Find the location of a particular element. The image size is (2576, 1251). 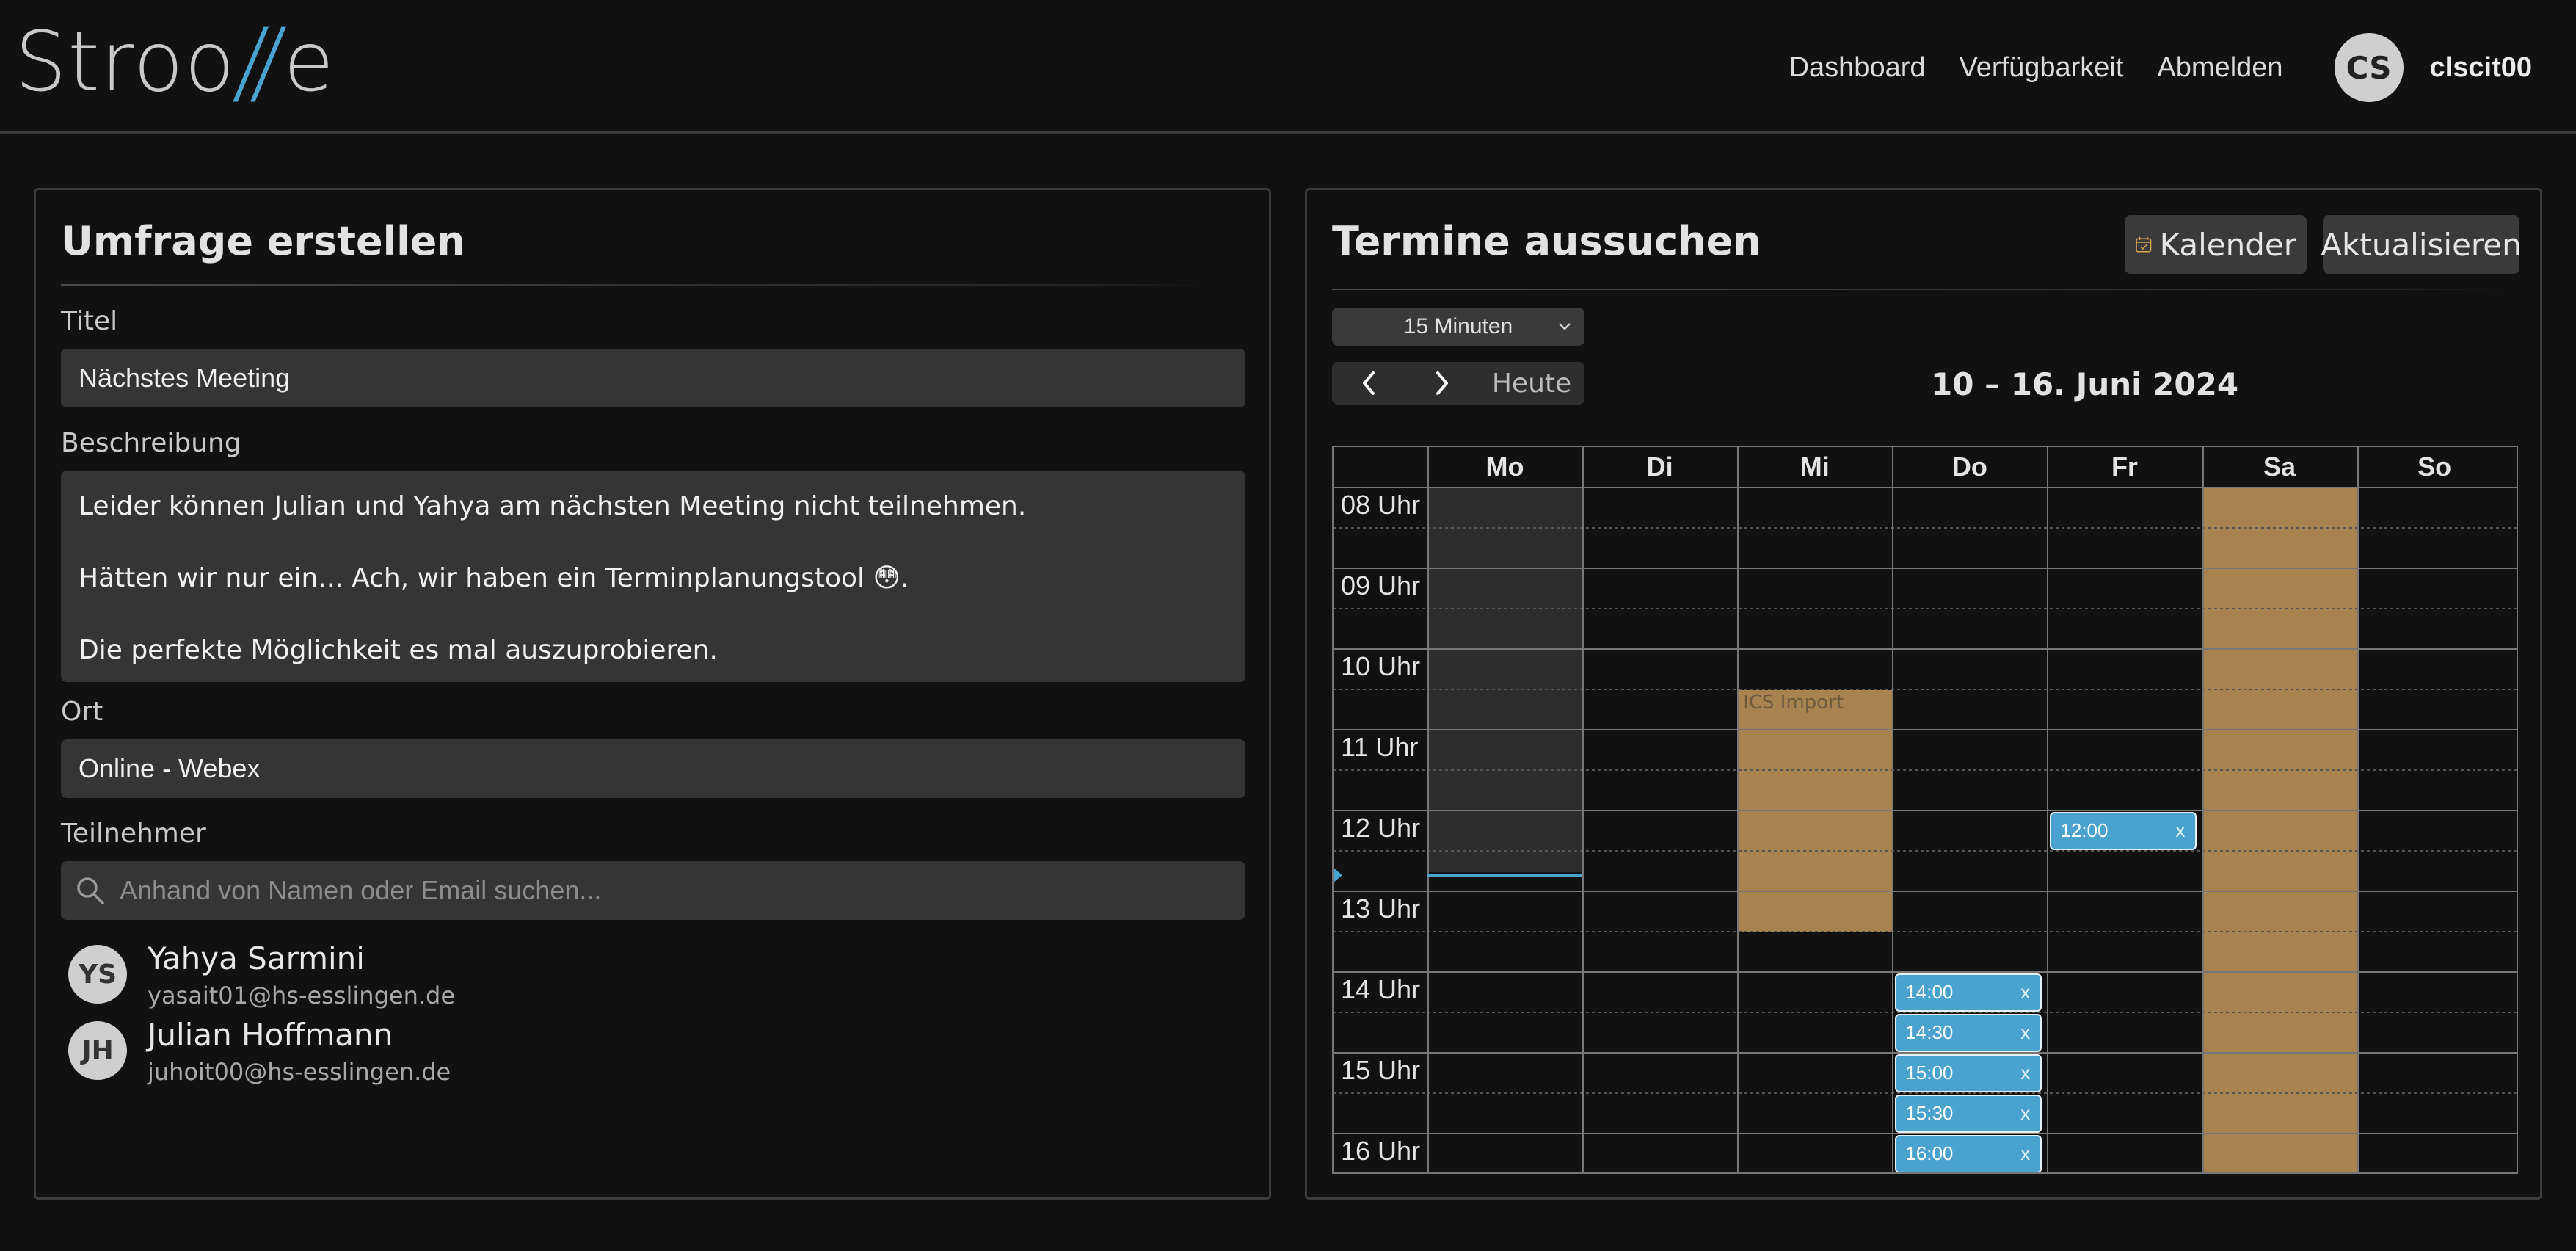

calendar-button-label: Kalender is located at coordinates (2227, 244).